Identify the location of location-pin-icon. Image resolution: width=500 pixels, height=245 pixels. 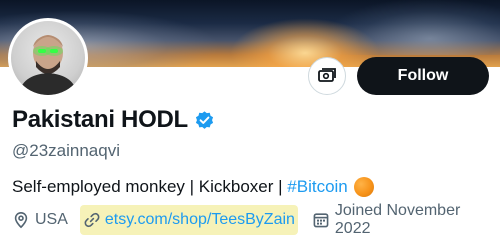
(21, 220).